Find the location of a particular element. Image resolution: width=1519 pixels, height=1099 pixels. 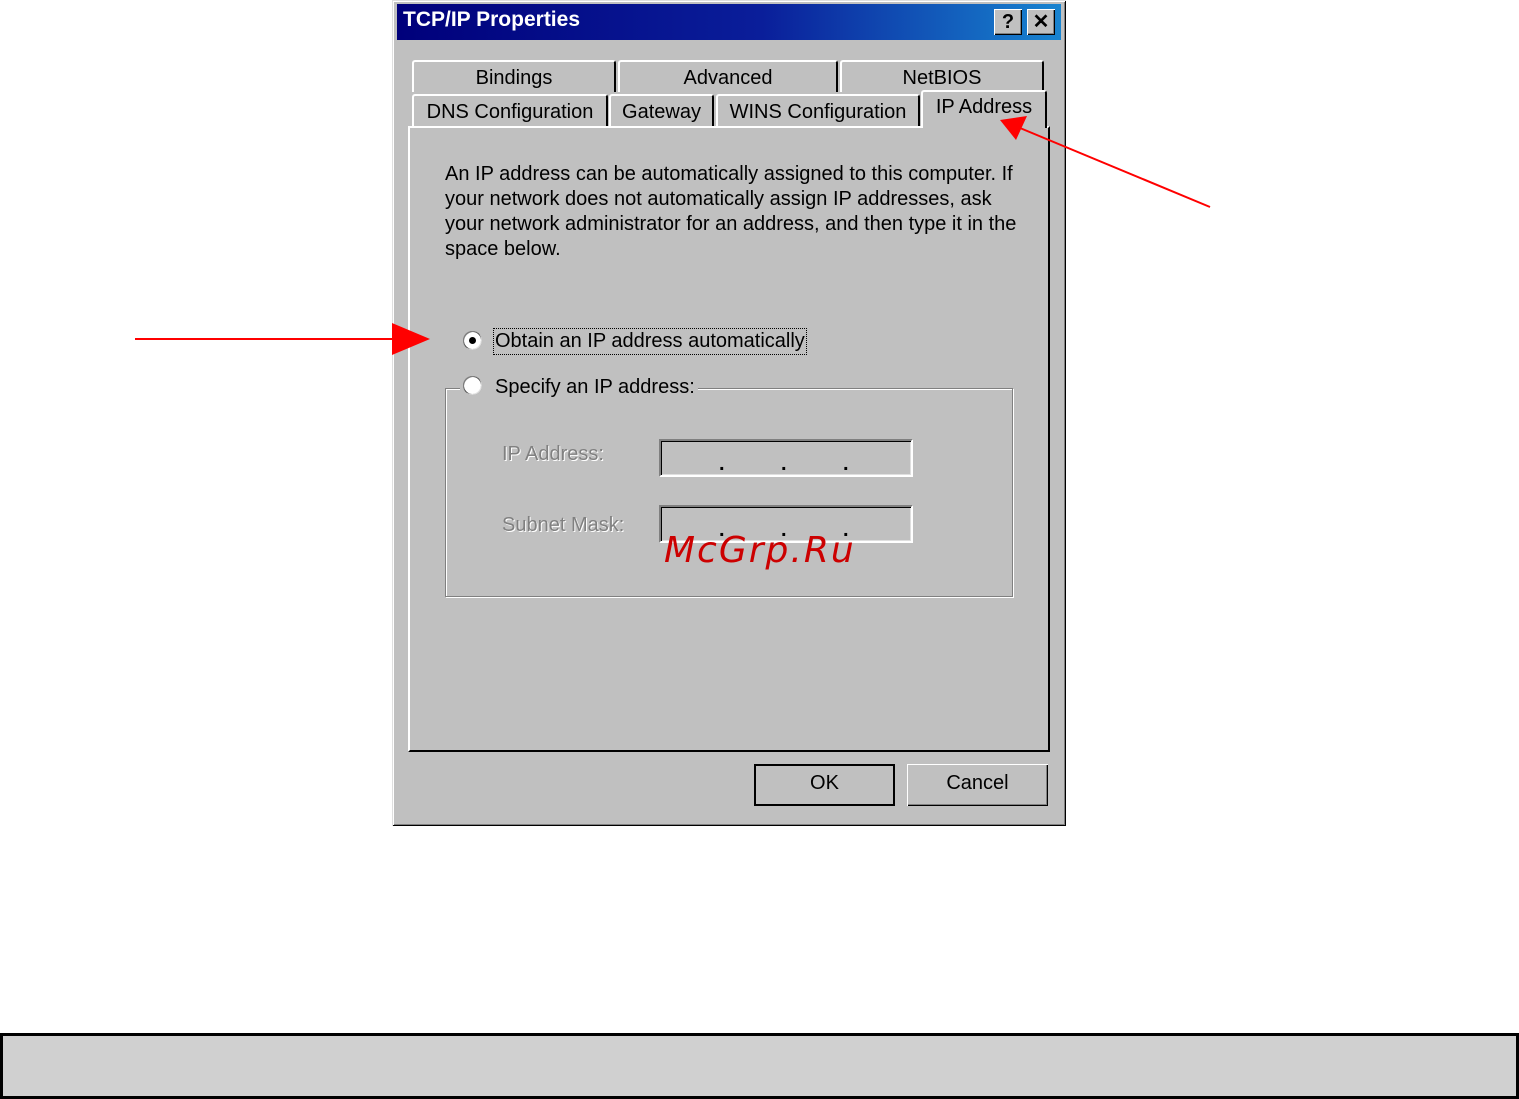

arrow-to-obtain-automatically is located at coordinates (282, 339).